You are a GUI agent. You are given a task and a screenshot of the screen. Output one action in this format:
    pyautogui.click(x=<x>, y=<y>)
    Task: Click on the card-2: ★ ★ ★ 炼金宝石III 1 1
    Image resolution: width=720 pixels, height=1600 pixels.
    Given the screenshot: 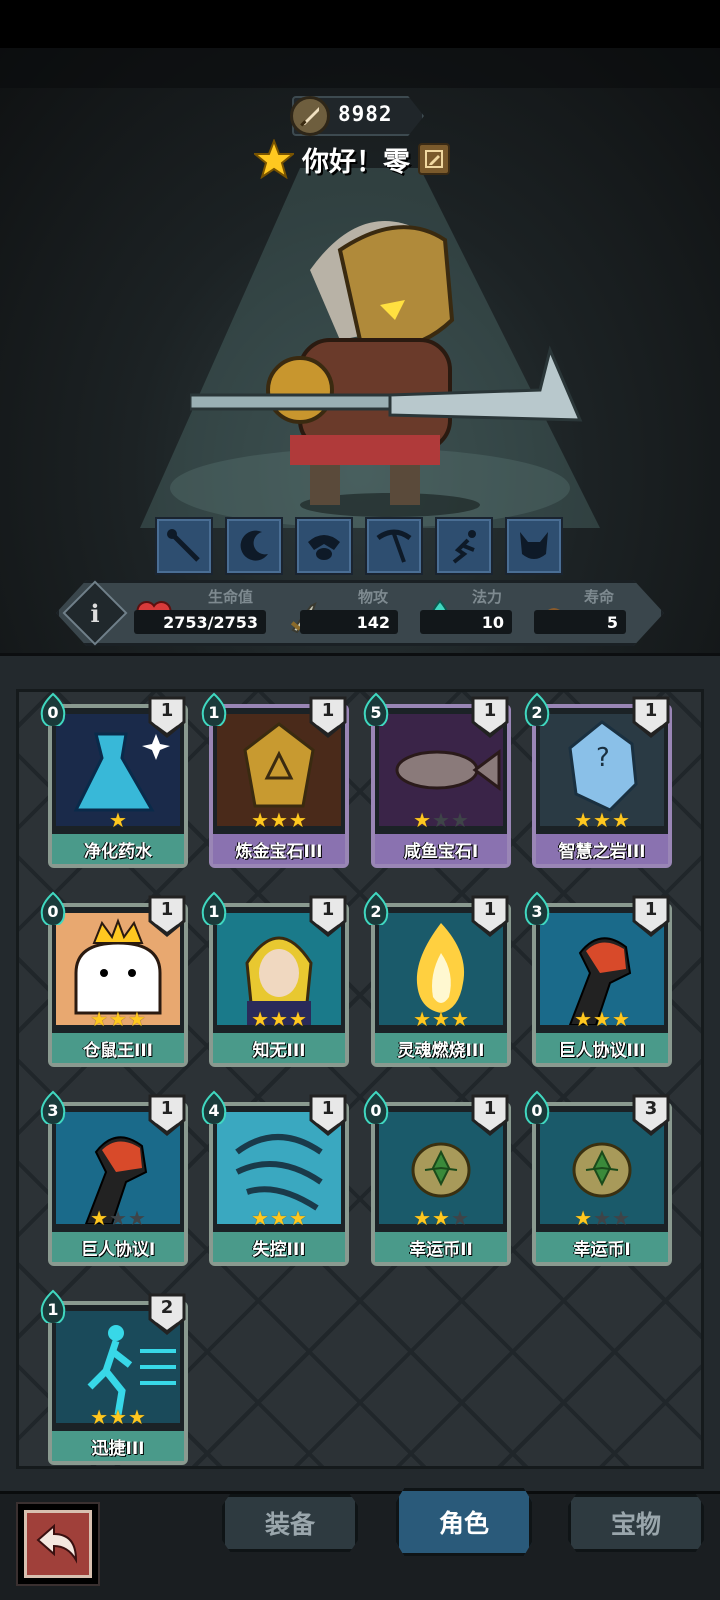 What is the action you would take?
    pyautogui.click(x=275, y=780)
    